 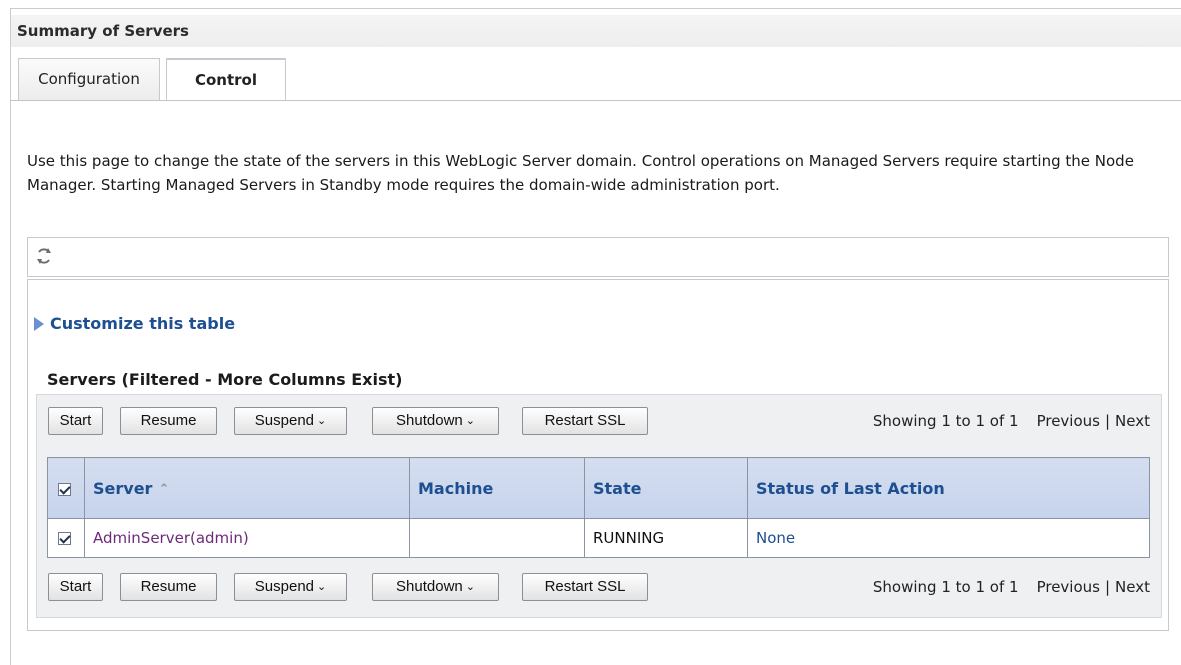 I want to click on table-title: Servers (Filtered - More Columns Exist), so click(x=225, y=379).